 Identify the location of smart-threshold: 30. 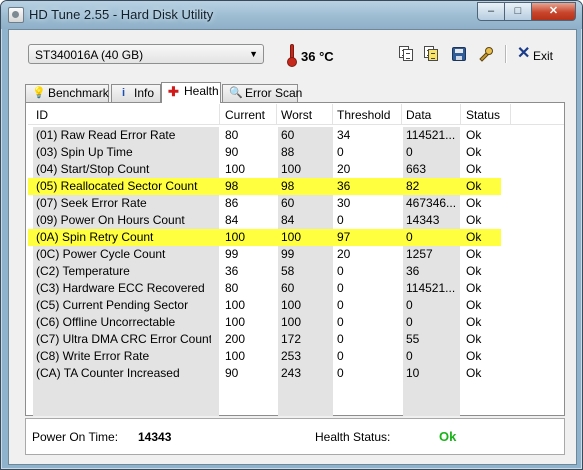
(344, 203).